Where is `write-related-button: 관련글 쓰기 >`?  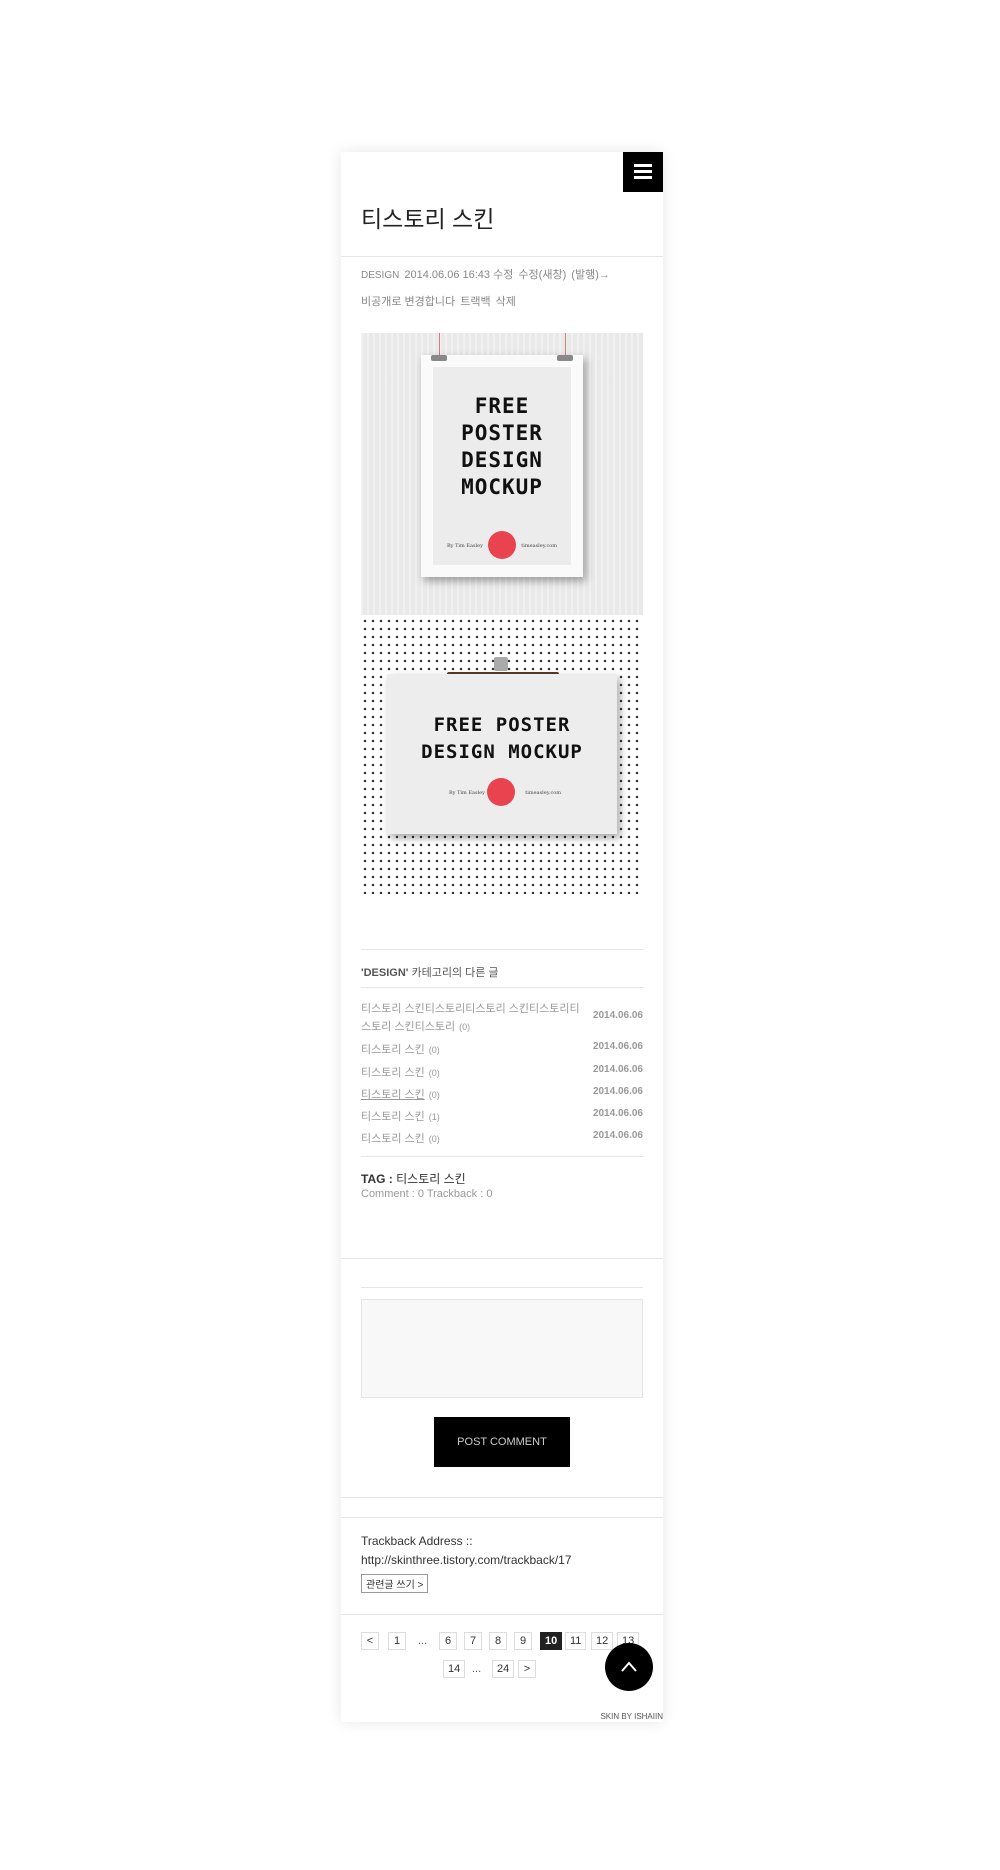
write-related-button: 관련글 쓰기 > is located at coordinates (395, 1583).